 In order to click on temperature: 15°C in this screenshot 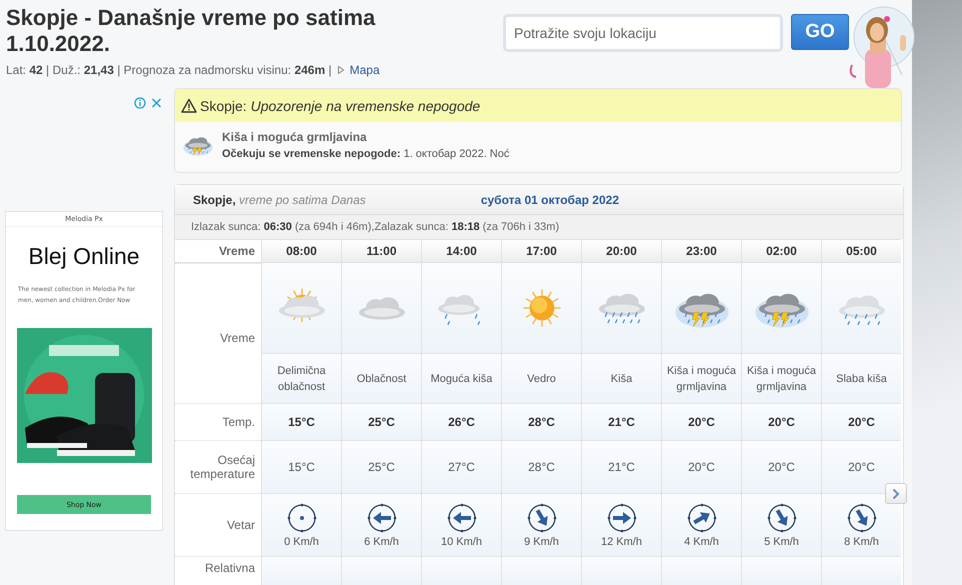, I will do `click(301, 421)`.